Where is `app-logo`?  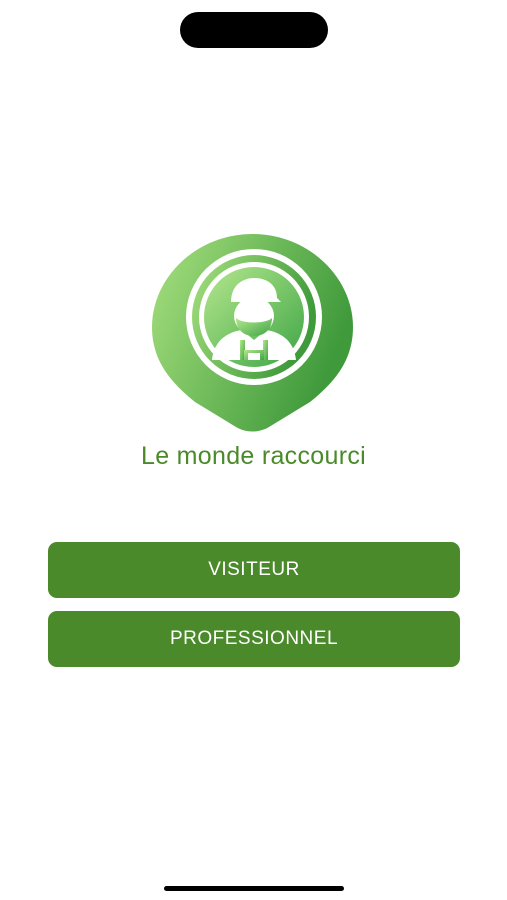 app-logo is located at coordinates (252, 332).